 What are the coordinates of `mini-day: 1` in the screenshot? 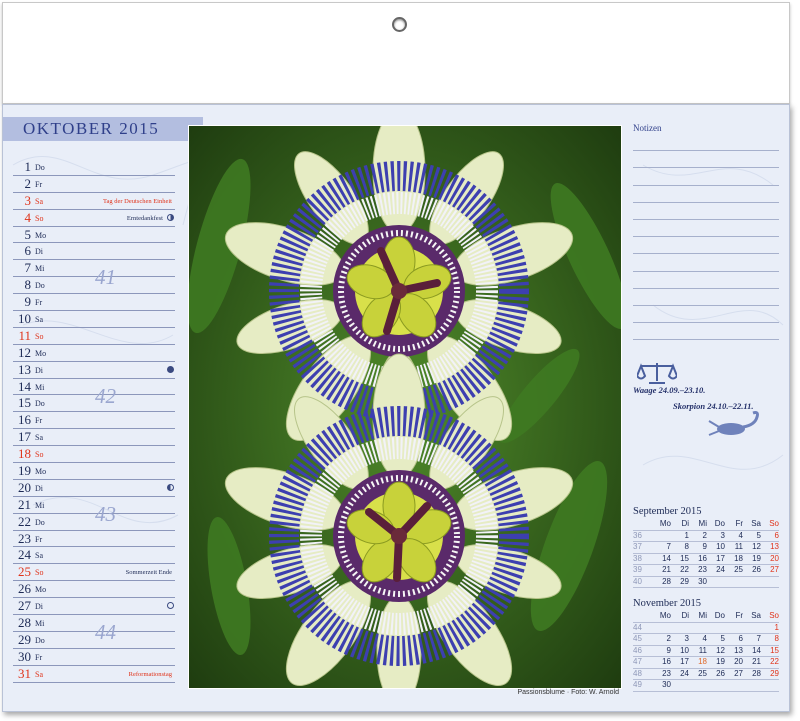 It's located at (770, 628).